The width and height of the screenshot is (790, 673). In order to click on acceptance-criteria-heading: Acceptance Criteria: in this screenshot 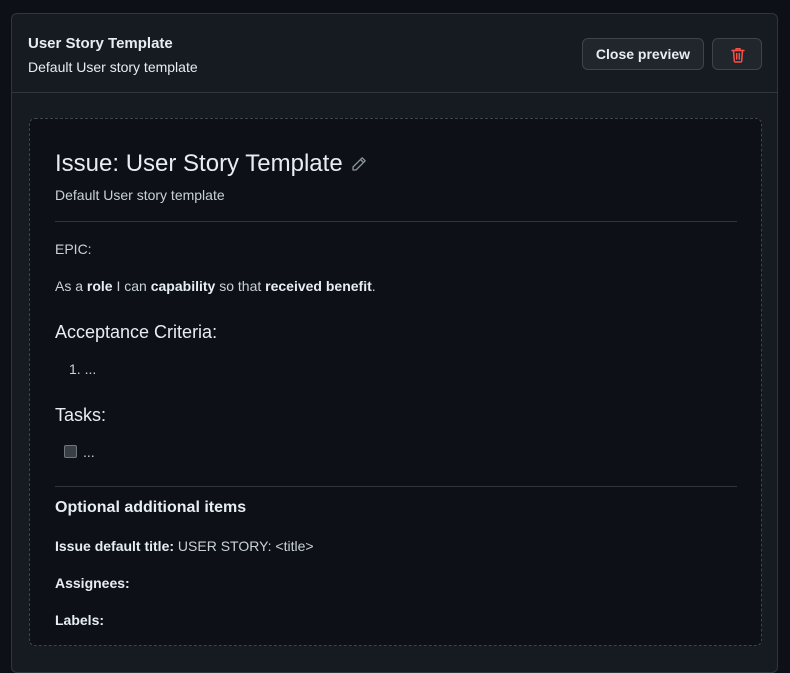, I will do `click(136, 332)`.